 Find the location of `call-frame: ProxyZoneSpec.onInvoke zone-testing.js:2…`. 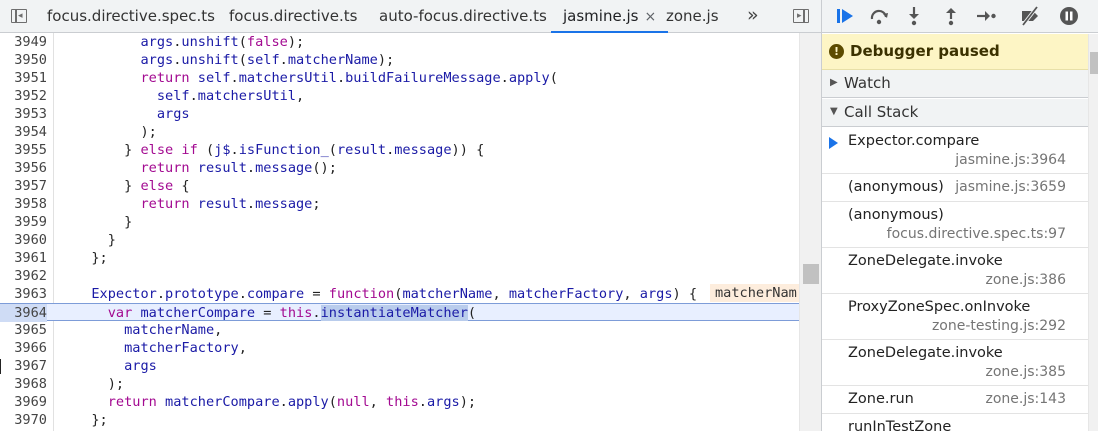

call-frame: ProxyZoneSpec.onInvoke zone-testing.js:2… is located at coordinates (955, 317).